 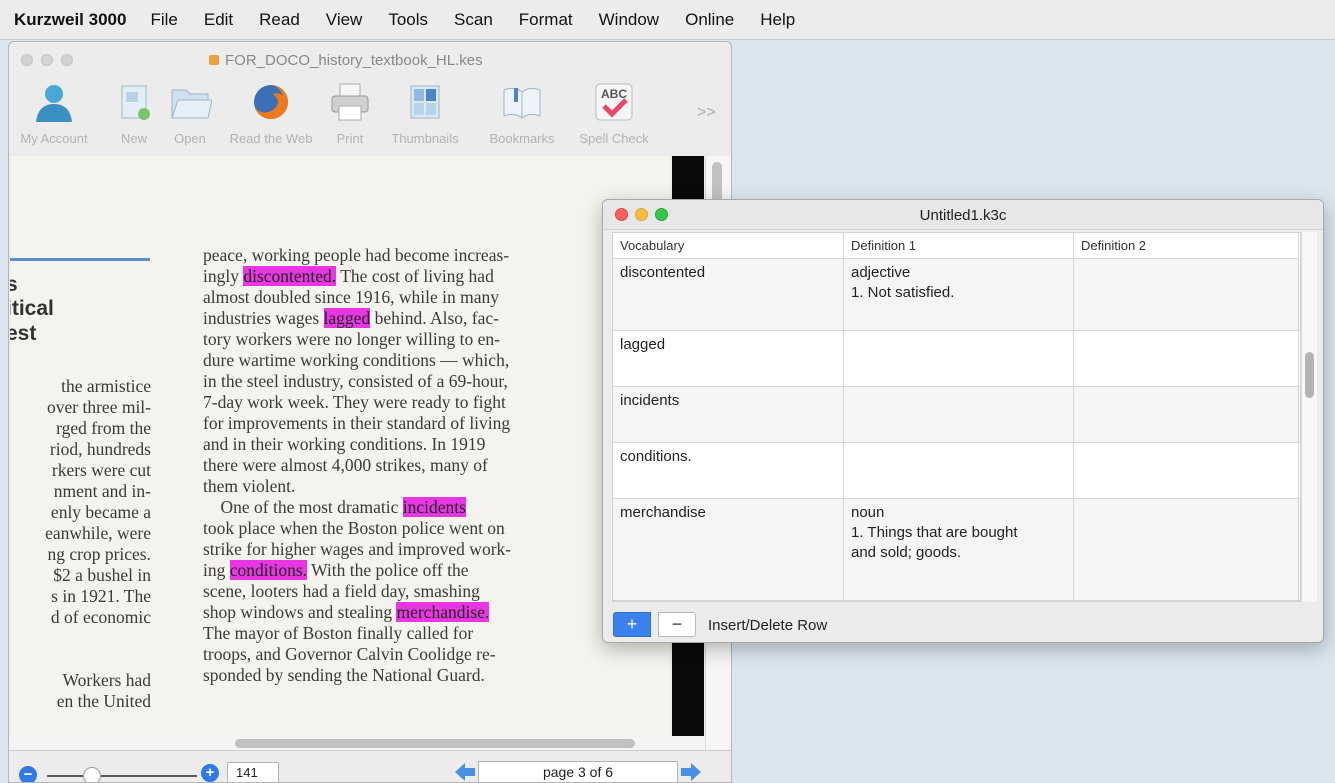 I want to click on column-header-definition-1: Definition 1, so click(x=959, y=246).